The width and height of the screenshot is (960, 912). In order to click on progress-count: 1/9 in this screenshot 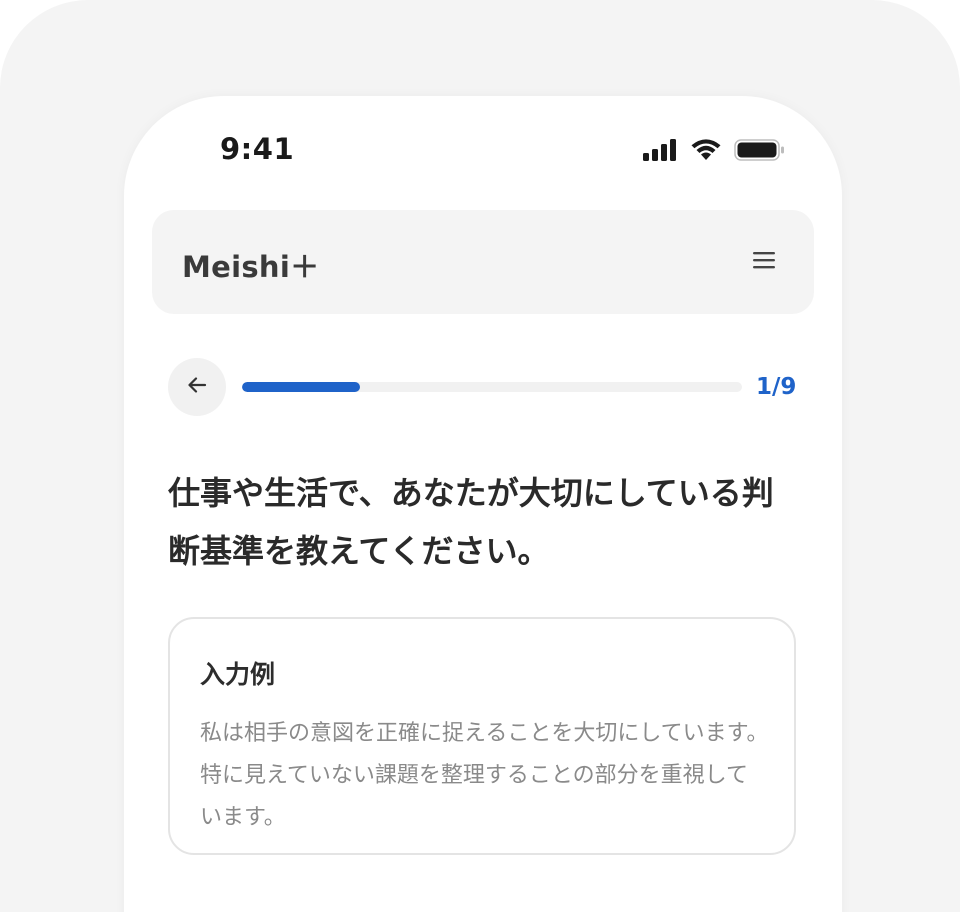, I will do `click(776, 387)`.